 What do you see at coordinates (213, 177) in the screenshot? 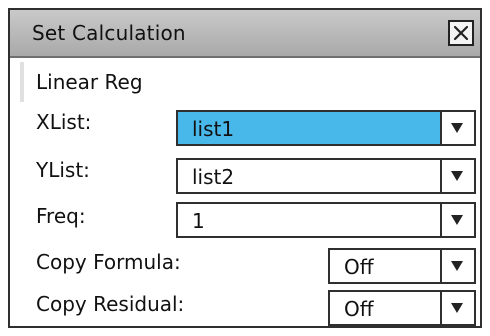
I see `ylist-value: list2` at bounding box center [213, 177].